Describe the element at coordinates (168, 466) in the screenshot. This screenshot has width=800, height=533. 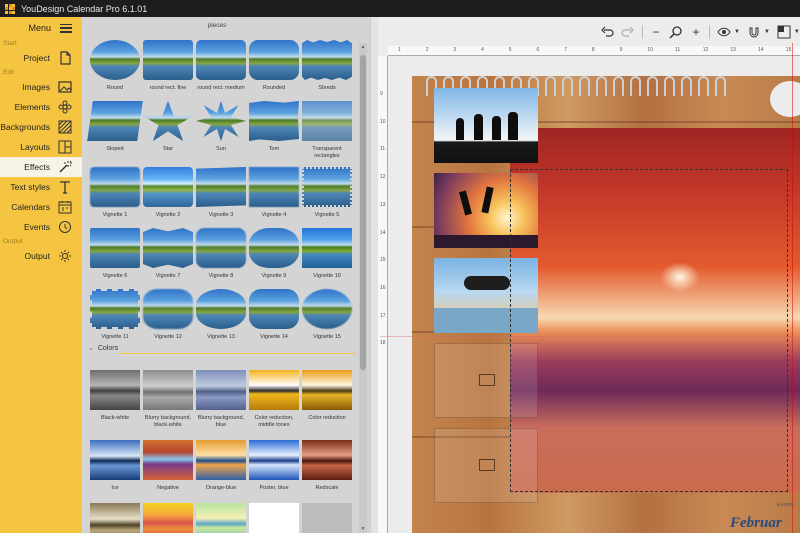
I see `color-effect-tile: Negative` at that location.